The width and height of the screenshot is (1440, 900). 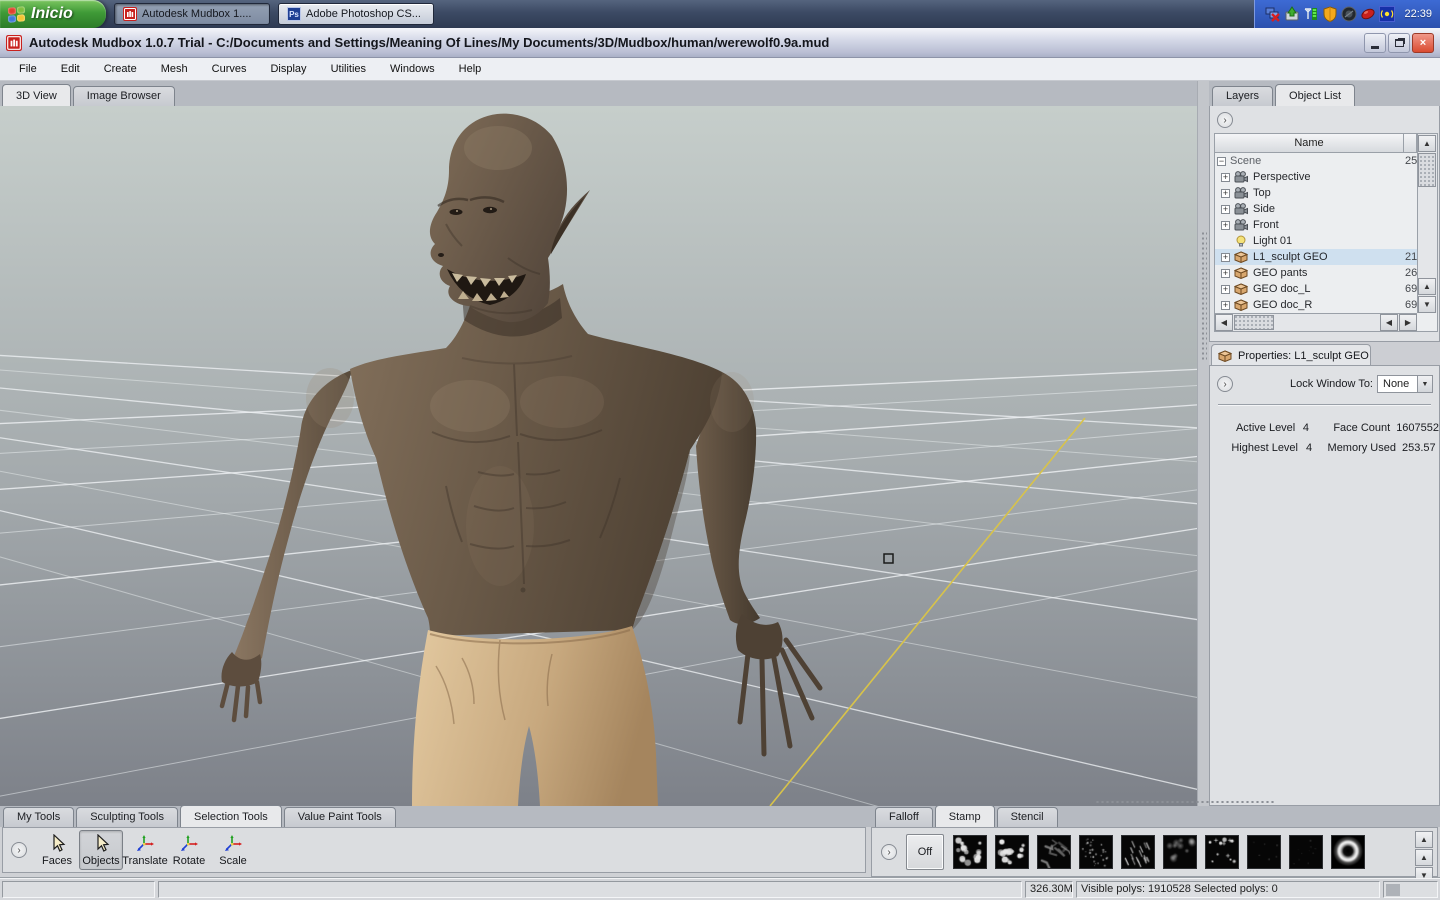 I want to click on monitor-icon, so click(x=1349, y=14).